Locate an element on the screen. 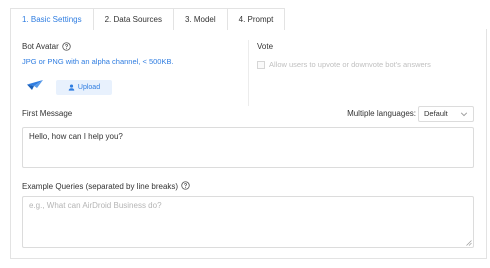 This screenshot has width=490, height=268. tab-basic-settings: 1. Basic Settings is located at coordinates (52, 19).